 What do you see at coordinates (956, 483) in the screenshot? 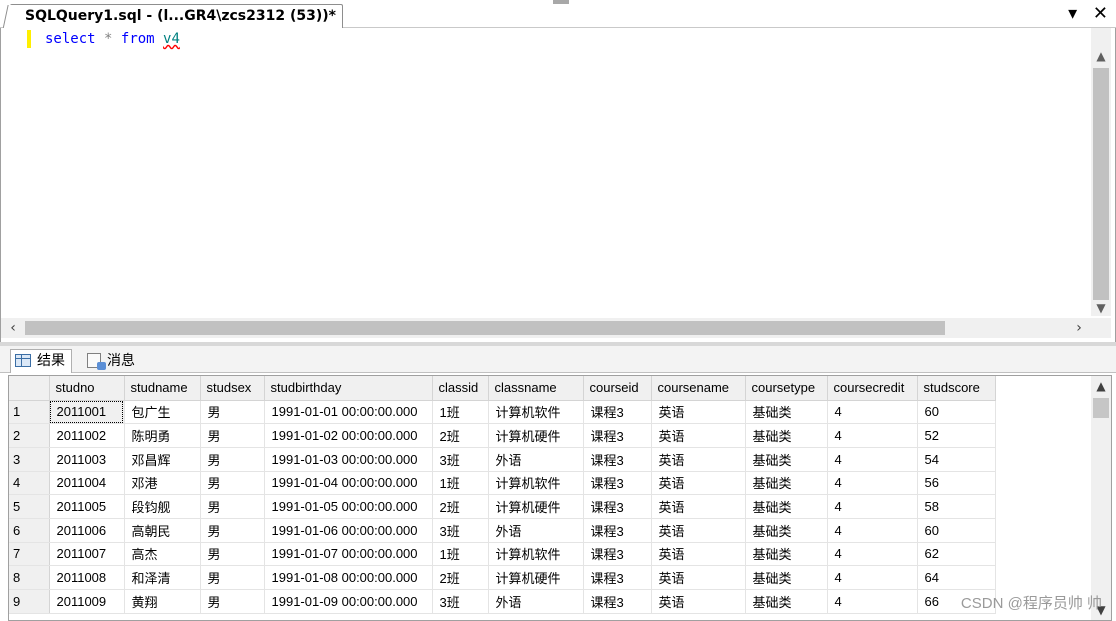
I see `grid-cell: 56` at bounding box center [956, 483].